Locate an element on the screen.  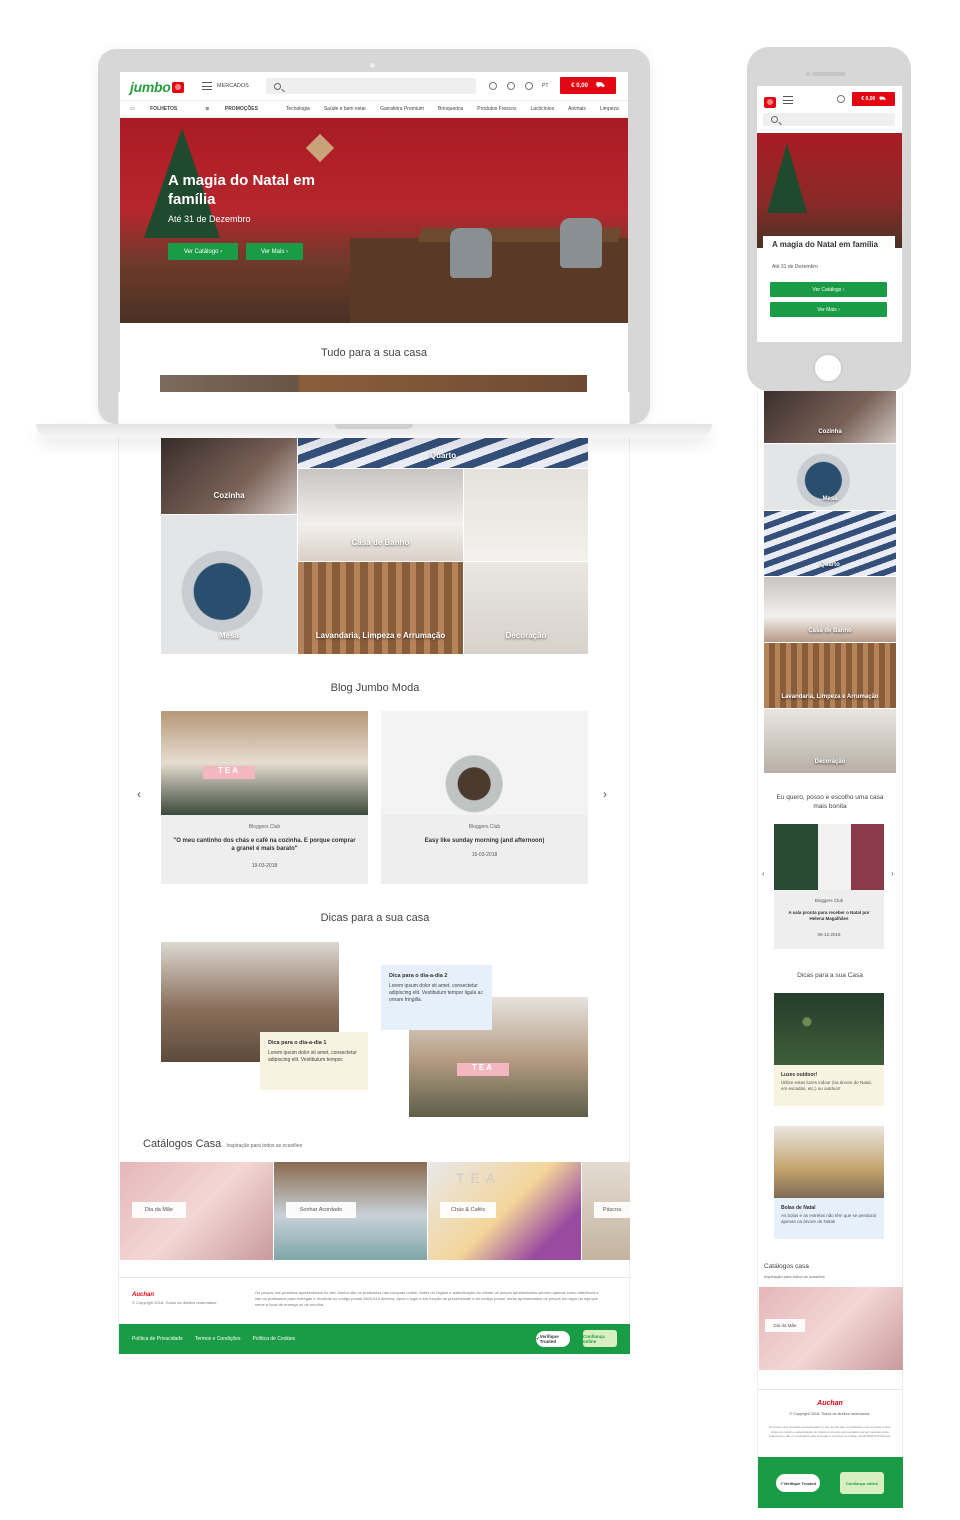
mobile-tile-label: Casa de Banho is located at coordinates (830, 631).